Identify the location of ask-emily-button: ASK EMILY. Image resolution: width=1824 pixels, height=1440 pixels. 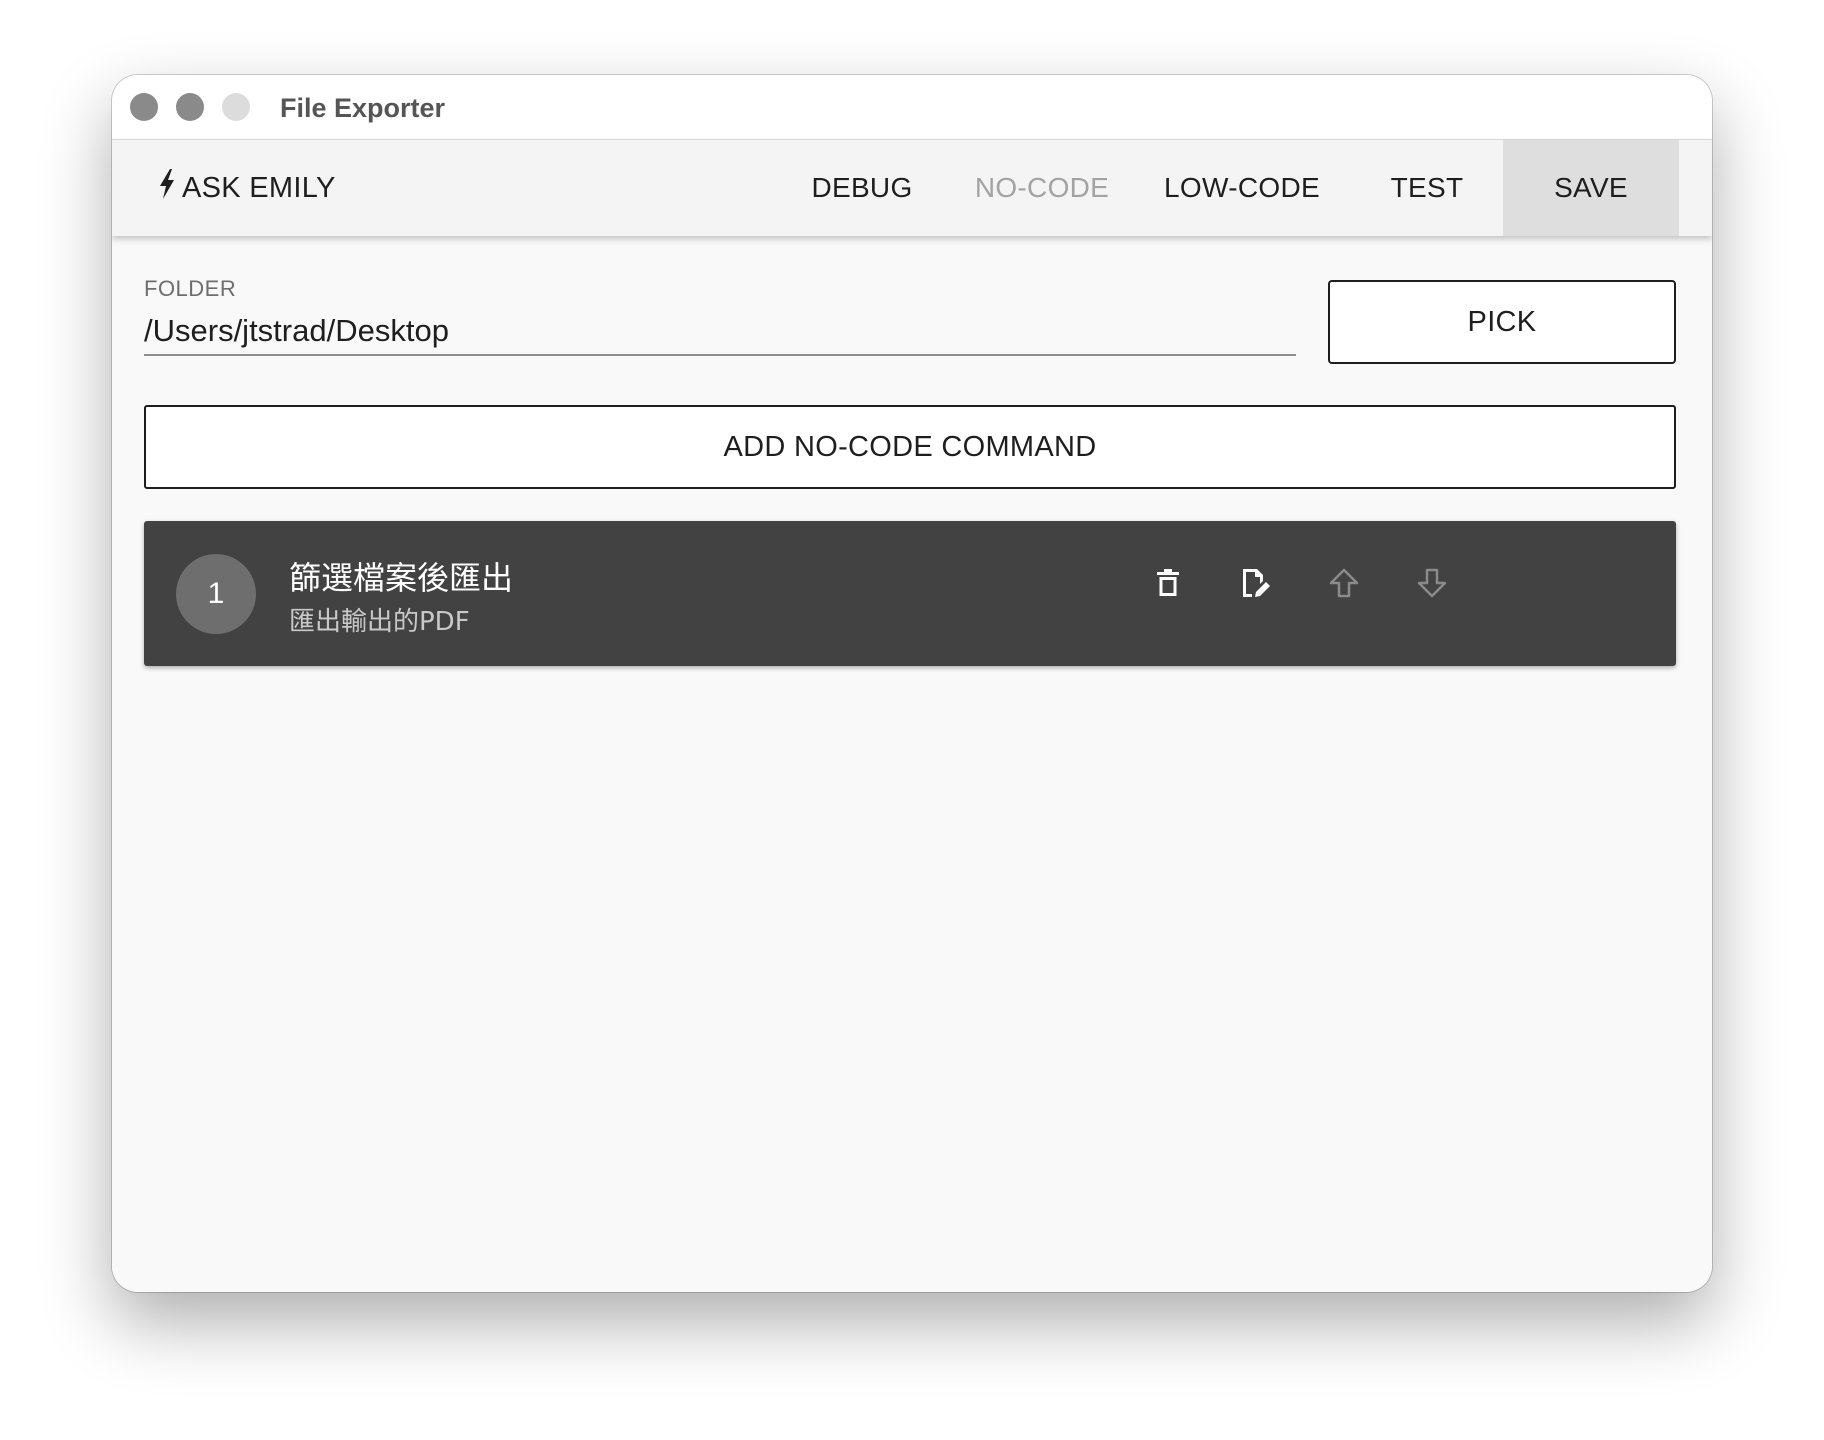
(247, 188).